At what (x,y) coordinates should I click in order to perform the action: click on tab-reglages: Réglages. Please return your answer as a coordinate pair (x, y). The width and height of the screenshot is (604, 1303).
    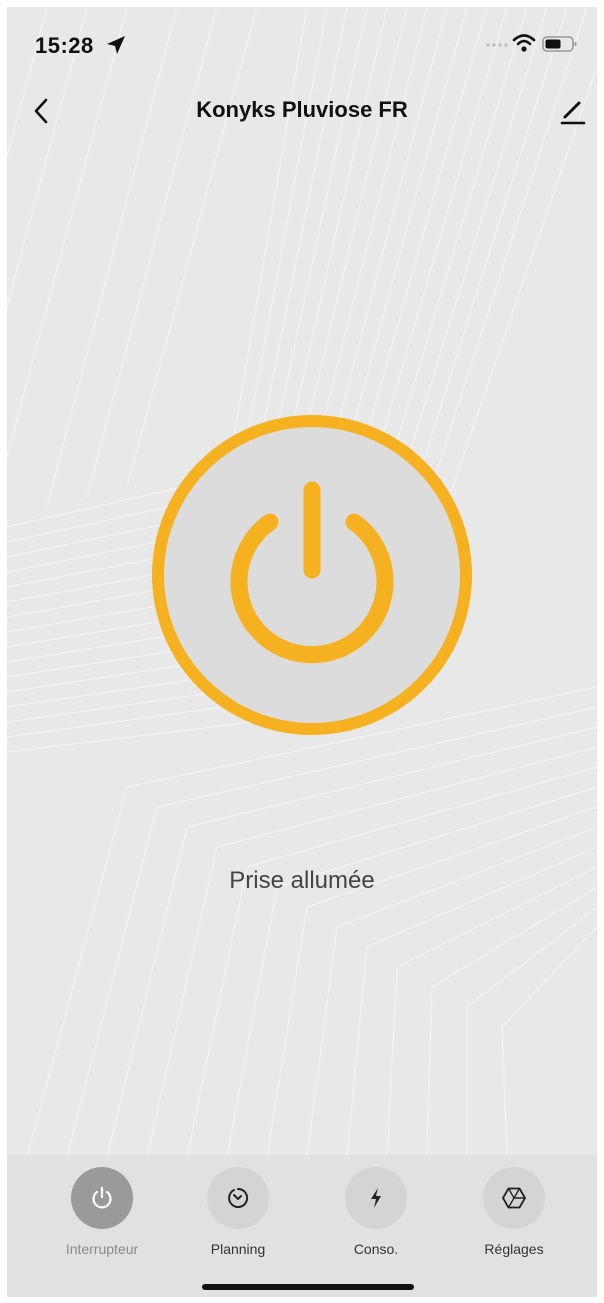
    Looking at the image, I should click on (514, 1217).